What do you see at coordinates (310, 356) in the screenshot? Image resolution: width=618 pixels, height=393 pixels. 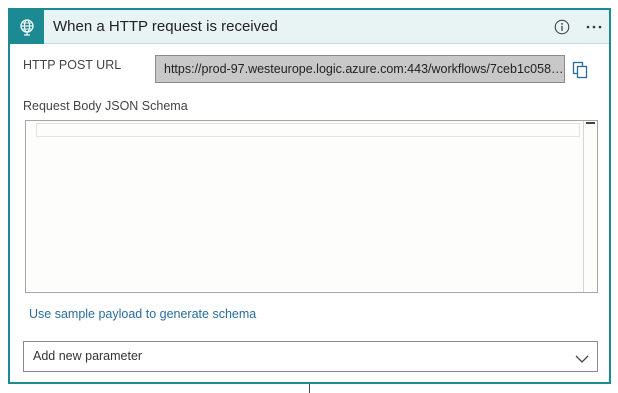 I see `add-new-parameter-dropdown: Add new parameter` at bounding box center [310, 356].